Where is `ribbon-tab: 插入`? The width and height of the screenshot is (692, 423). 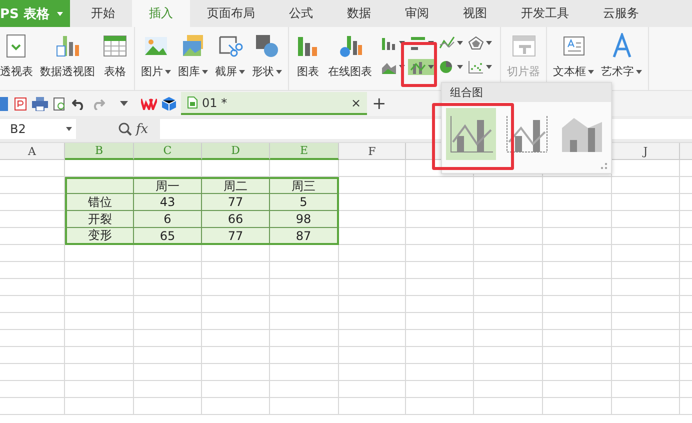
ribbon-tab: 插入 is located at coordinates (161, 13).